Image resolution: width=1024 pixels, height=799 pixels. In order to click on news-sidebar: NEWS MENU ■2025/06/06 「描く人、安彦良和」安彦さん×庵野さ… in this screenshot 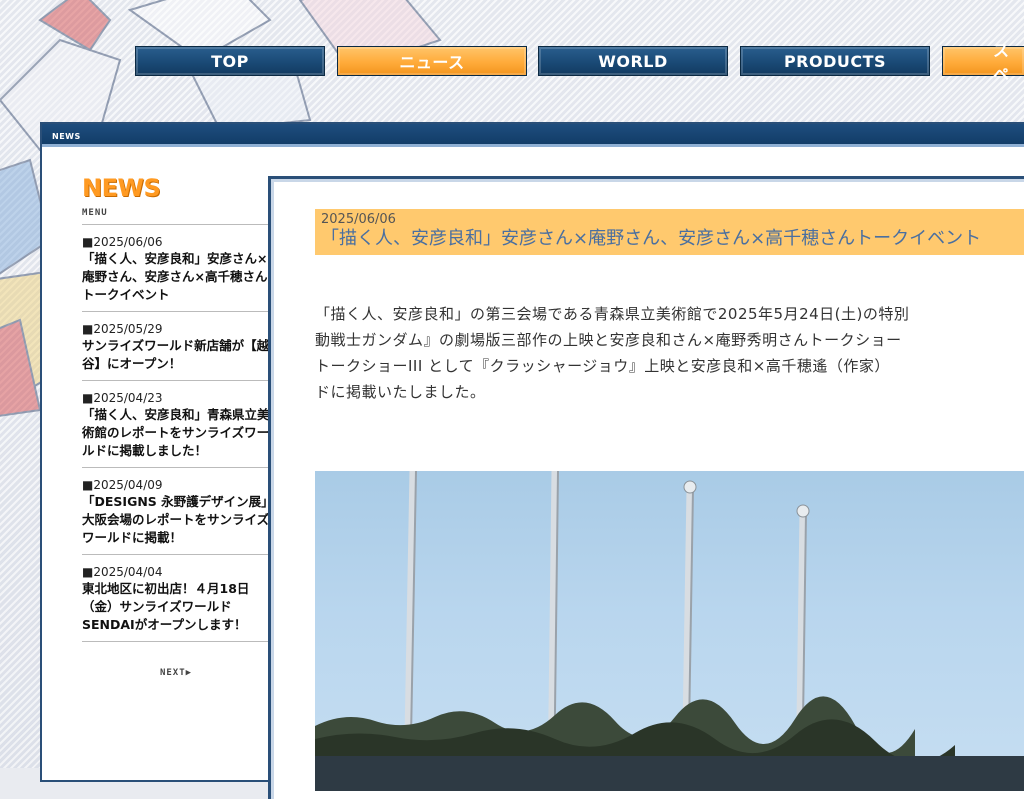, I will do `click(176, 426)`.